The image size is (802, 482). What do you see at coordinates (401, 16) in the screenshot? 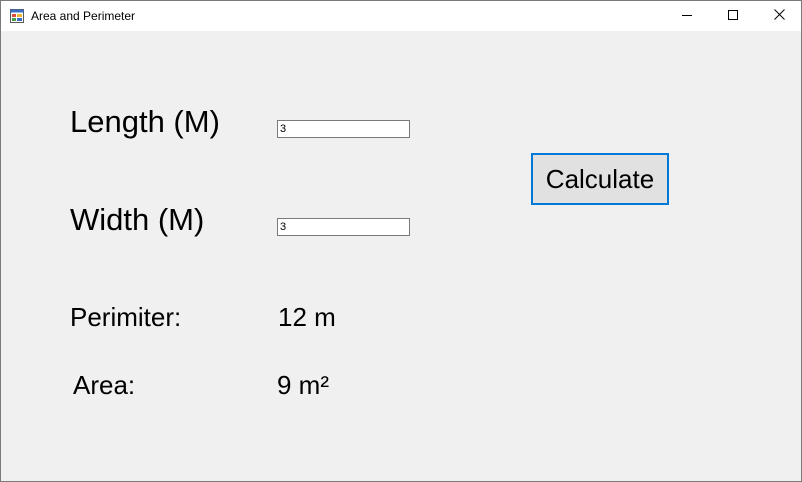
I see `title-bar: Area and Perimeter` at bounding box center [401, 16].